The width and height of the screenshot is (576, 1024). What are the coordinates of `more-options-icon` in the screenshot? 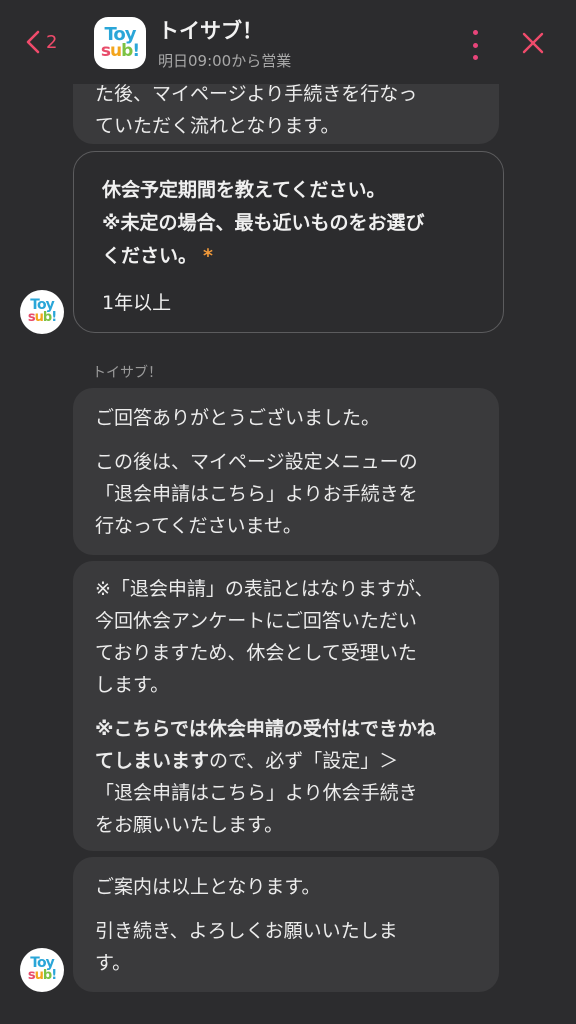 It's located at (475, 45).